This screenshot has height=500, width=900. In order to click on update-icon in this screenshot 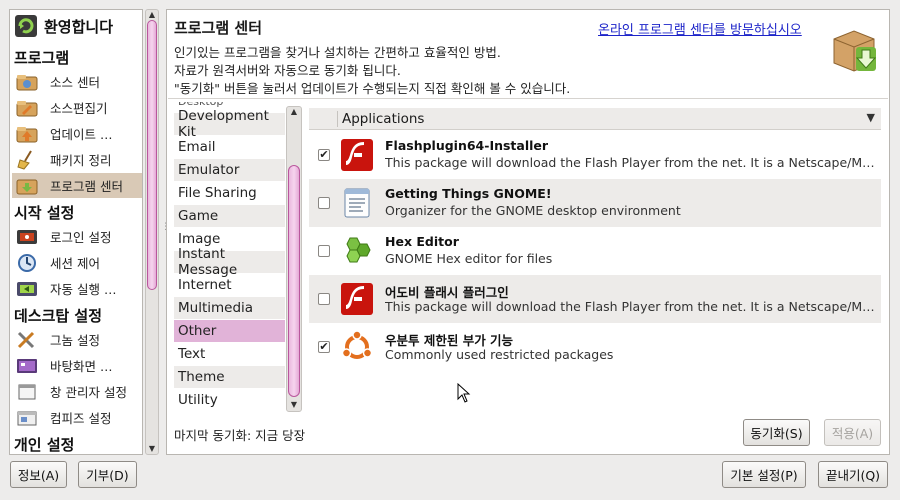, I will do `click(27, 134)`.